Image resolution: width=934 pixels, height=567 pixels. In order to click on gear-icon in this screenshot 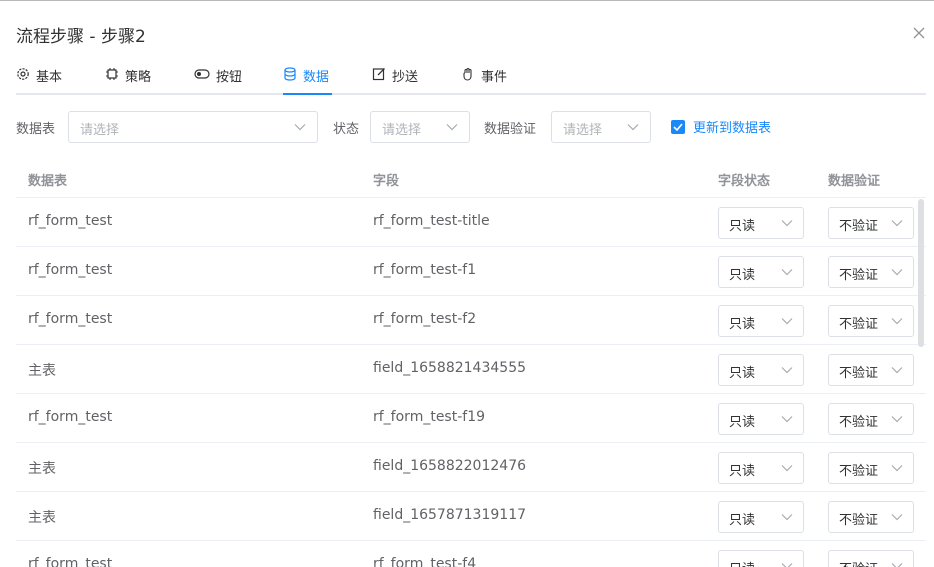, I will do `click(23, 74)`.